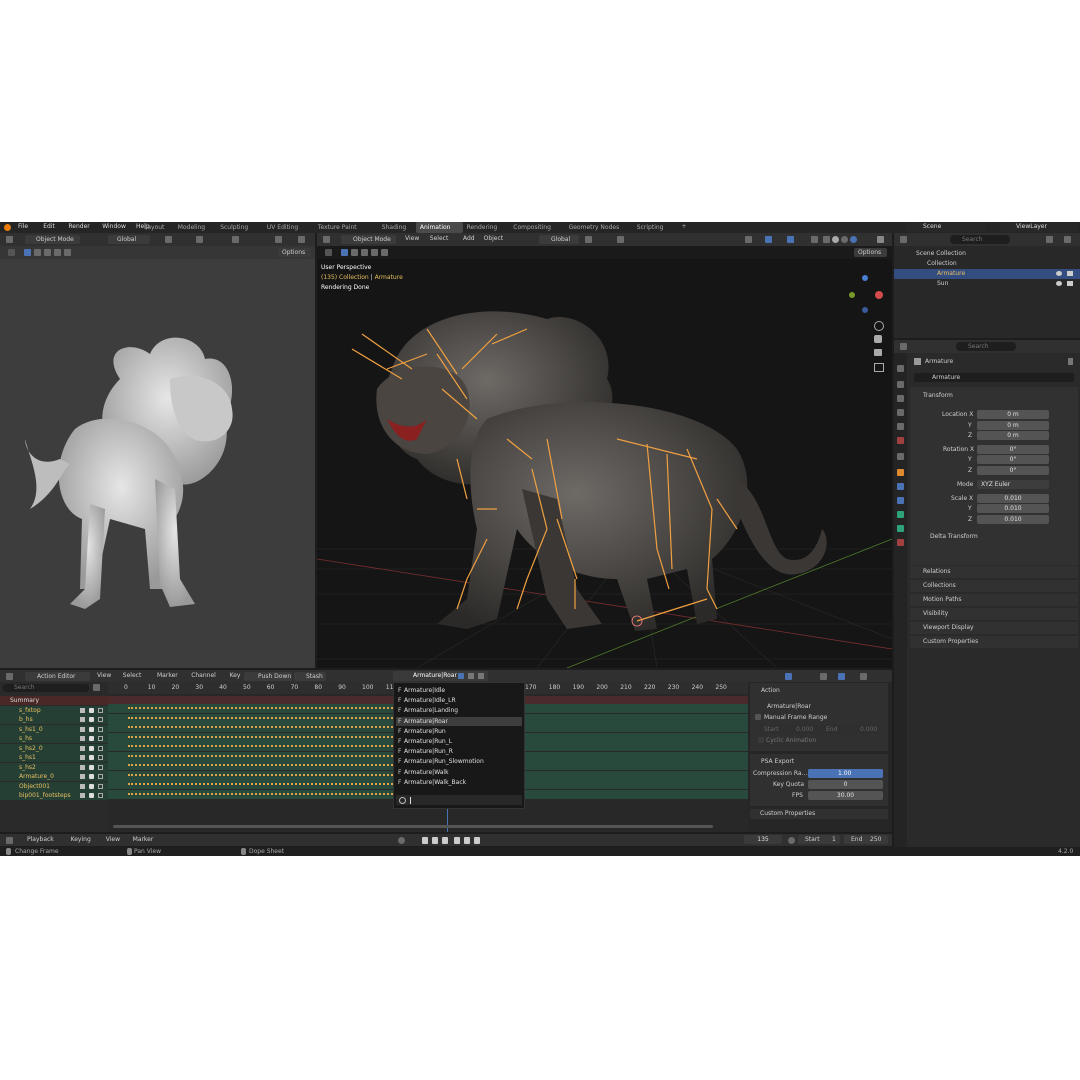 The image size is (1080, 1080). I want to click on psa-export-title: PSA Export, so click(777, 762).